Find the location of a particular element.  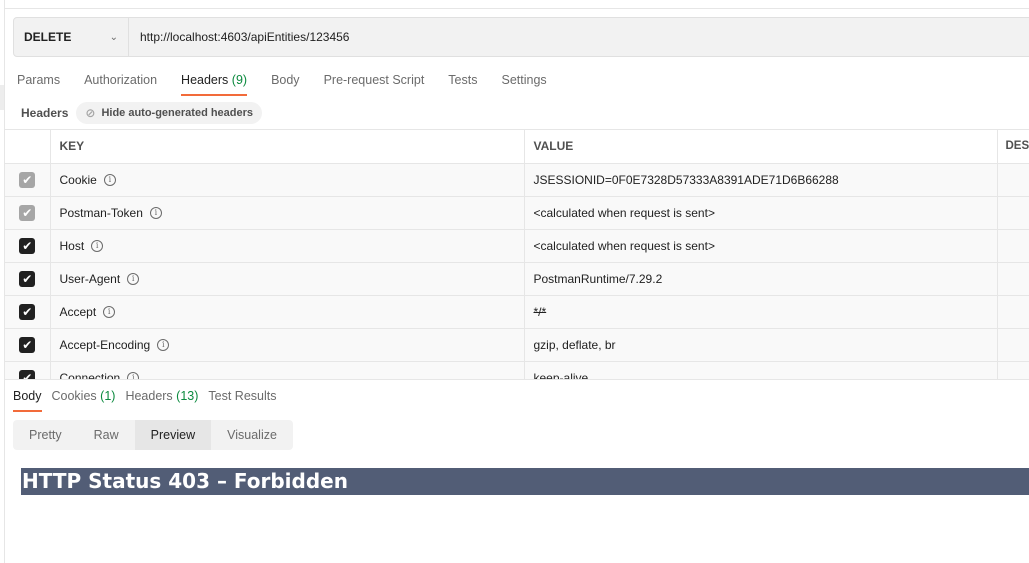

table-header-row: KEY VALUE DES is located at coordinates (517, 147).